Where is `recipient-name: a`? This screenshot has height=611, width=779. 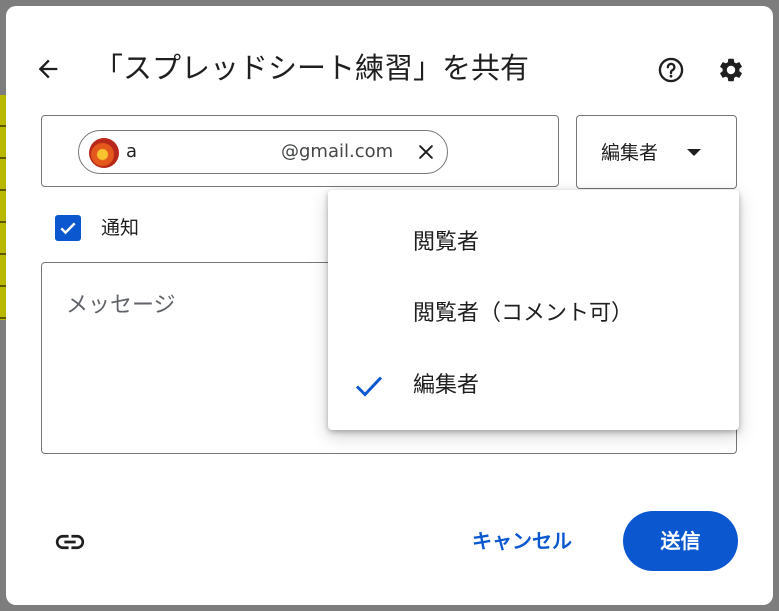 recipient-name: a is located at coordinates (132, 151).